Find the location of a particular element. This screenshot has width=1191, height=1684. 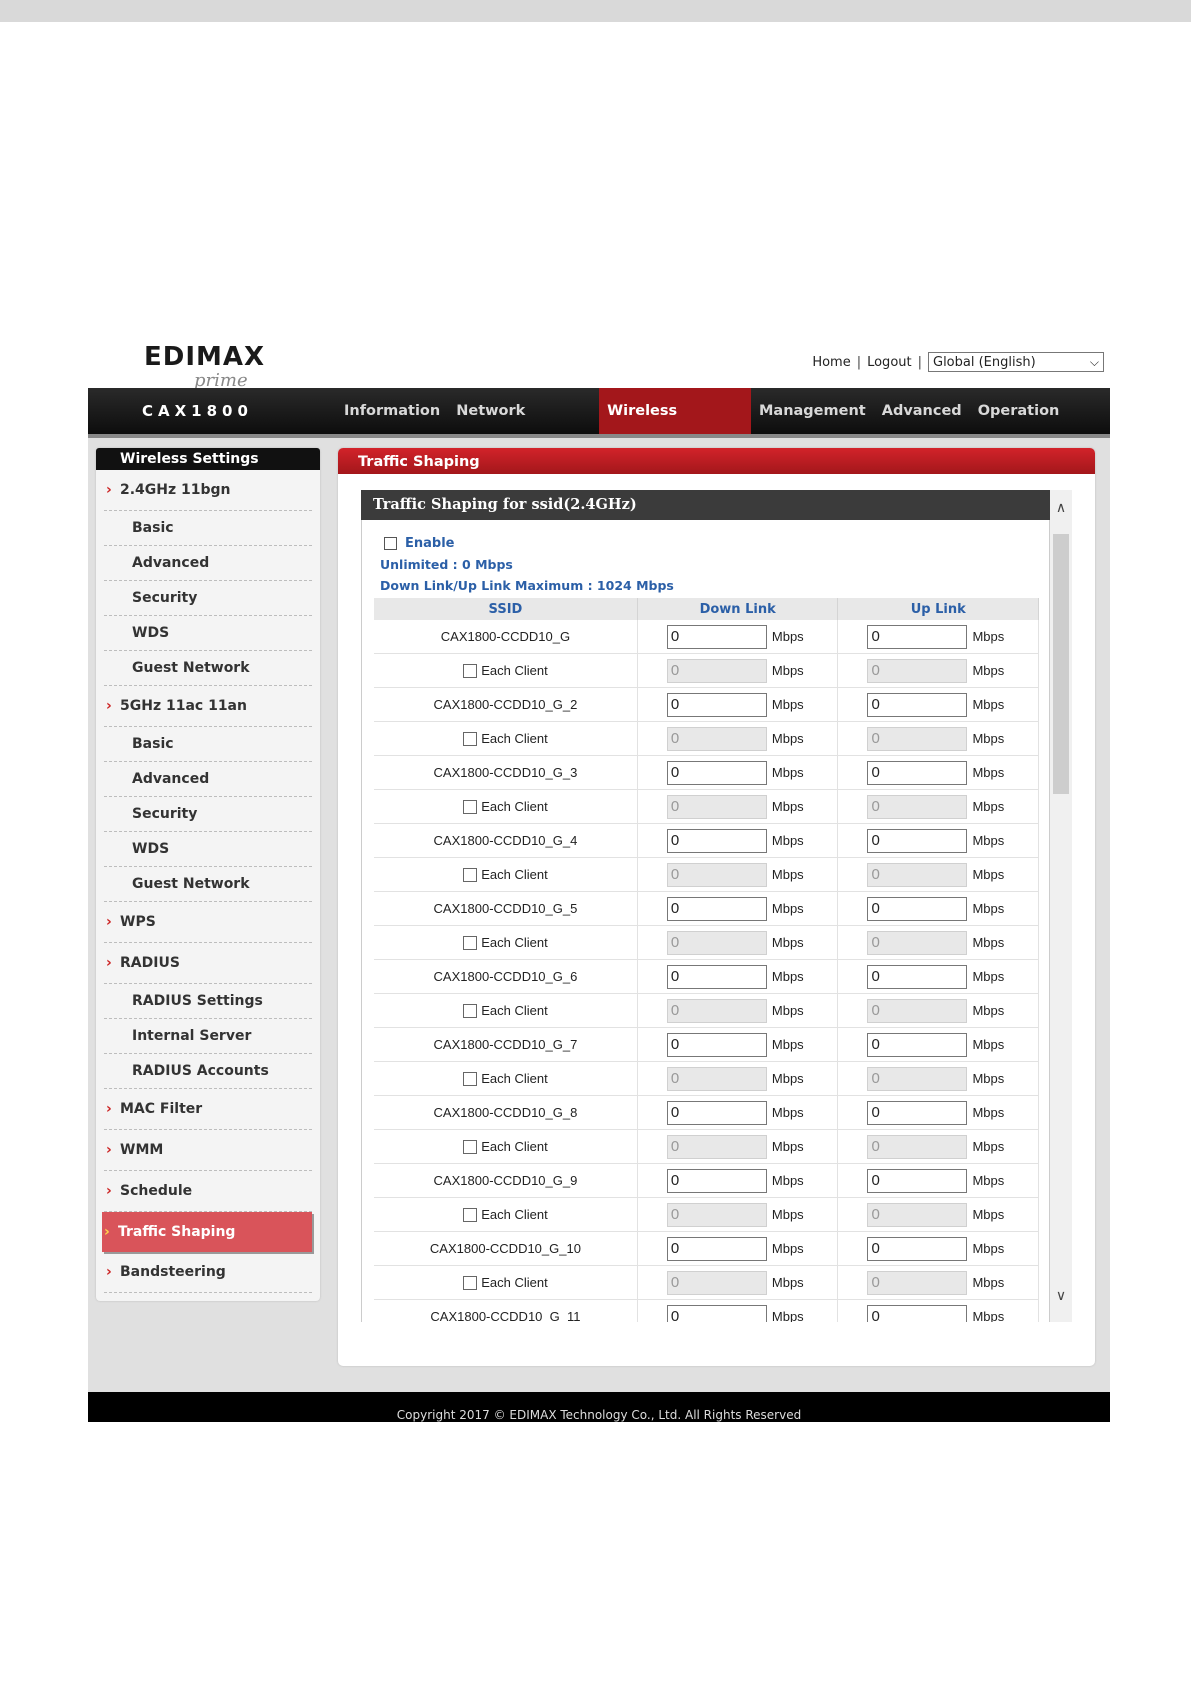

table-row: CAX1800-CCDD10_G_3 0 Mbps 0 Mbps is located at coordinates (706, 772).